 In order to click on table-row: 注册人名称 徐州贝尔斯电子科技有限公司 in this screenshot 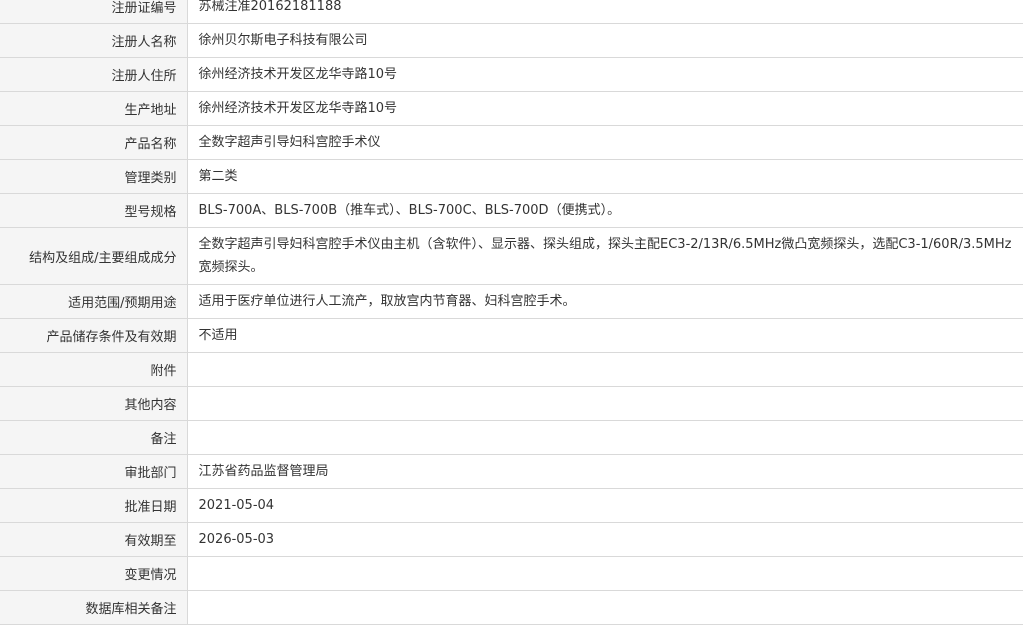, I will do `click(511, 40)`.